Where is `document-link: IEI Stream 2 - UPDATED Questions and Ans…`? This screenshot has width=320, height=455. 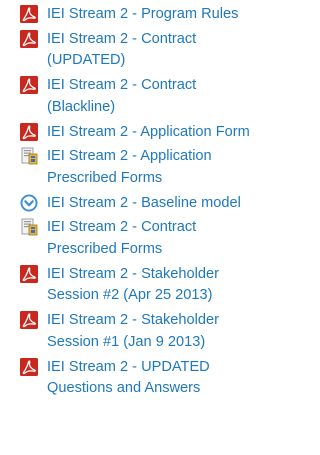
document-link: IEI Stream 2 - UPDATED Questions and Ans… is located at coordinates (128, 378).